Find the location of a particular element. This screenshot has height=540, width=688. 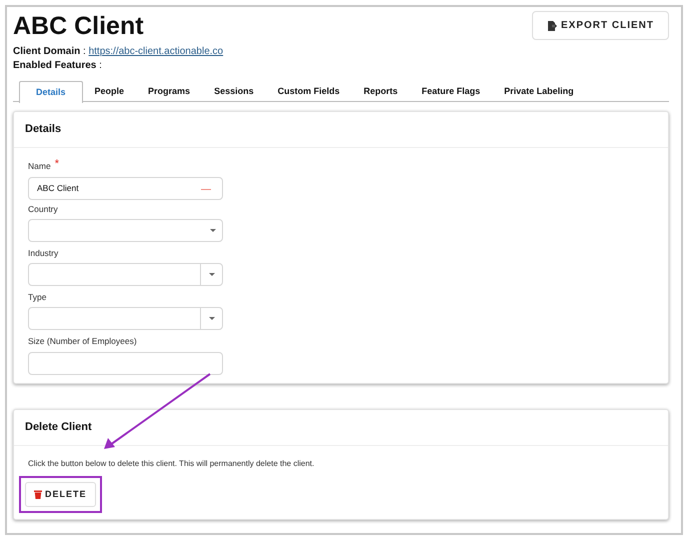

validation-mark is located at coordinates (206, 189).